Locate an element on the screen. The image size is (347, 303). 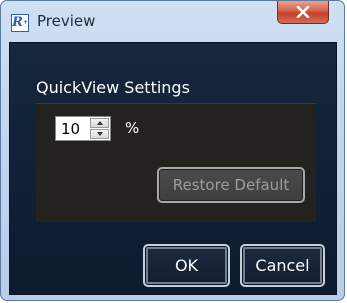
quickview-percent-stepper: 10 is located at coordinates (83, 128).